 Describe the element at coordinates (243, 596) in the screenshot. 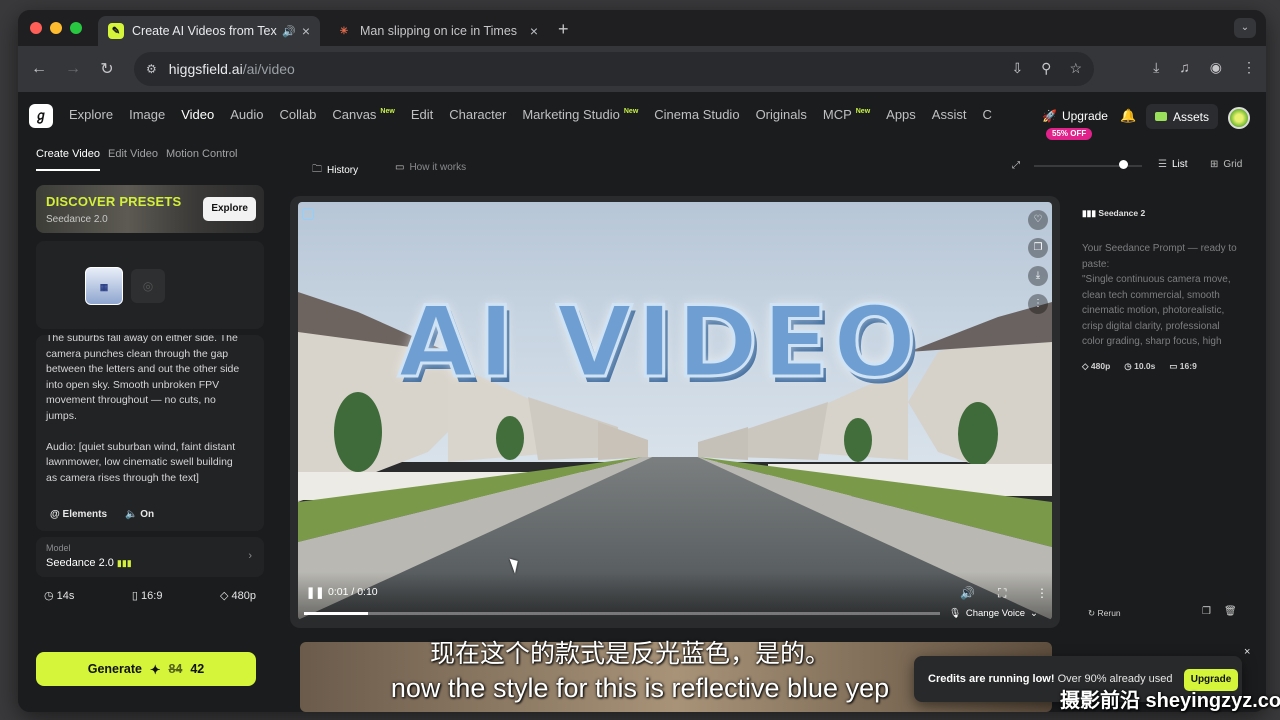

I see `resolution-value: 480p` at that location.